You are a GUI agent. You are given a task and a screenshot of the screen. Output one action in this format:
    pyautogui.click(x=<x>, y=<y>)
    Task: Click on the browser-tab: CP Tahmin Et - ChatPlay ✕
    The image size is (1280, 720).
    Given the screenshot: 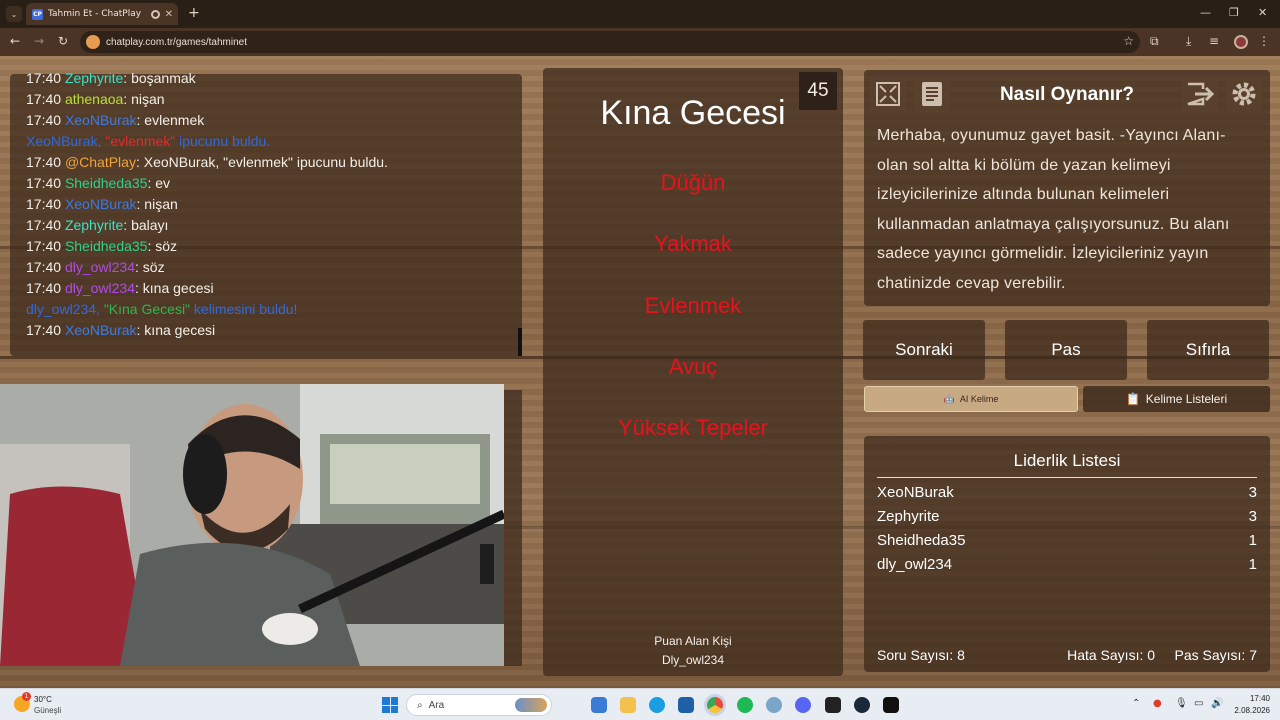 What is the action you would take?
    pyautogui.click(x=102, y=14)
    